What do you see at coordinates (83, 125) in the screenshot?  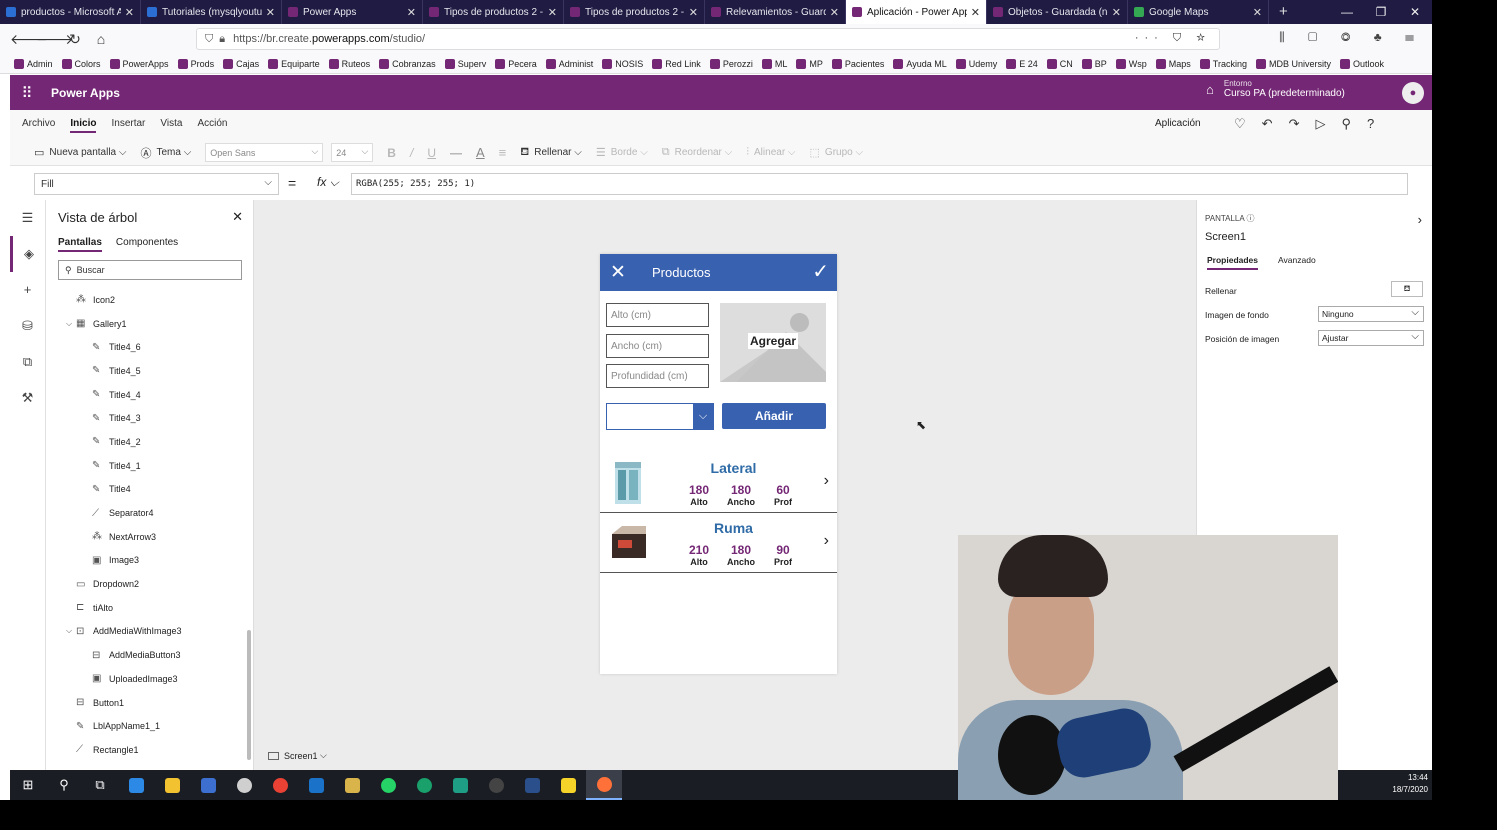 I see `menu-item: Inicio` at bounding box center [83, 125].